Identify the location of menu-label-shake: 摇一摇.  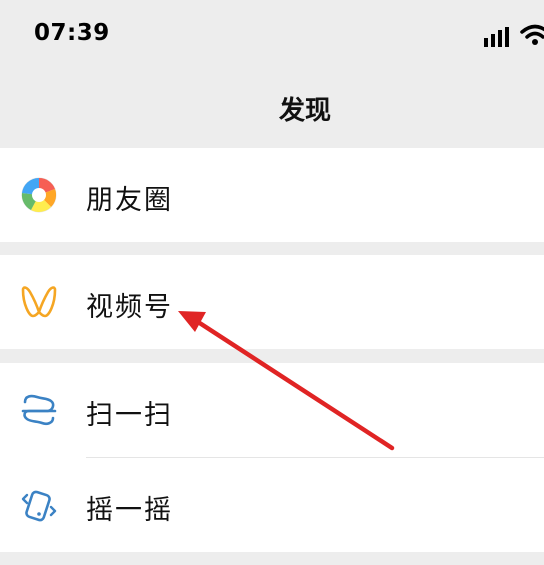
(129, 510).